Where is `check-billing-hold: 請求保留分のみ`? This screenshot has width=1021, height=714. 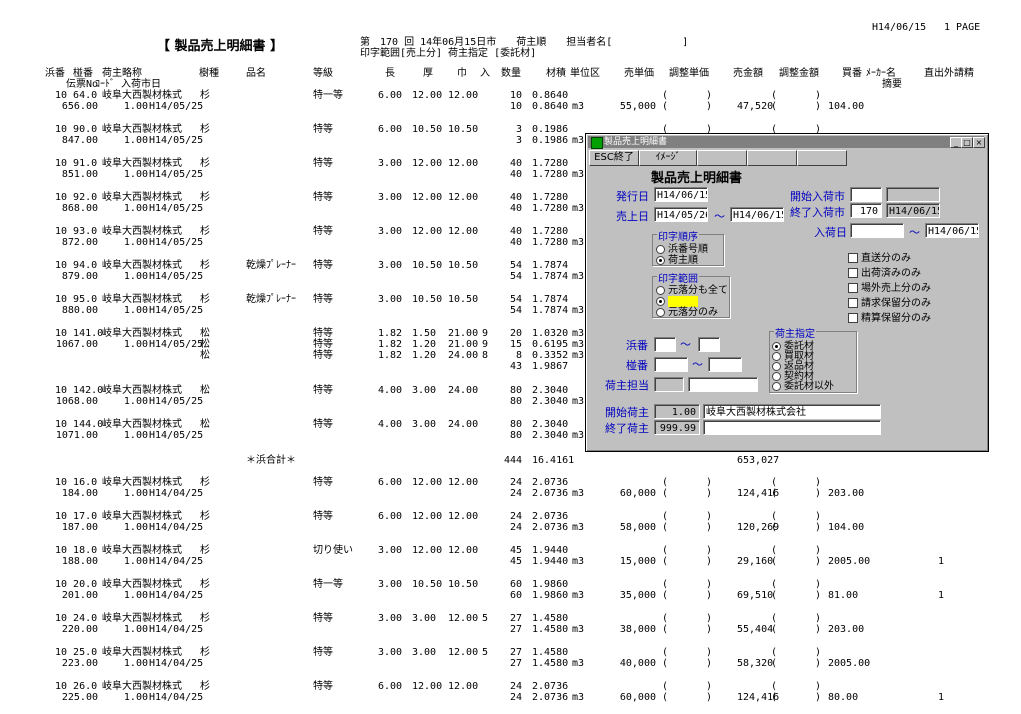
check-billing-hold: 請求保留分のみ is located at coordinates (889, 301).